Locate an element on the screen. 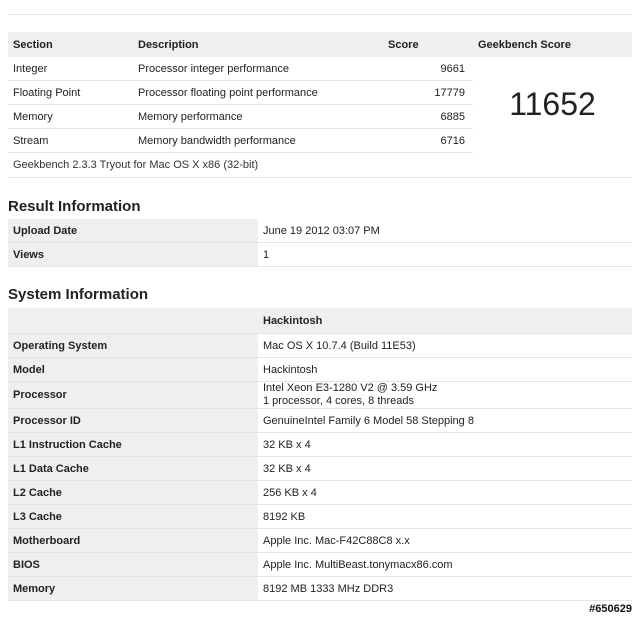 This screenshot has width=640, height=619. info-key: Upload Date is located at coordinates (133, 231).